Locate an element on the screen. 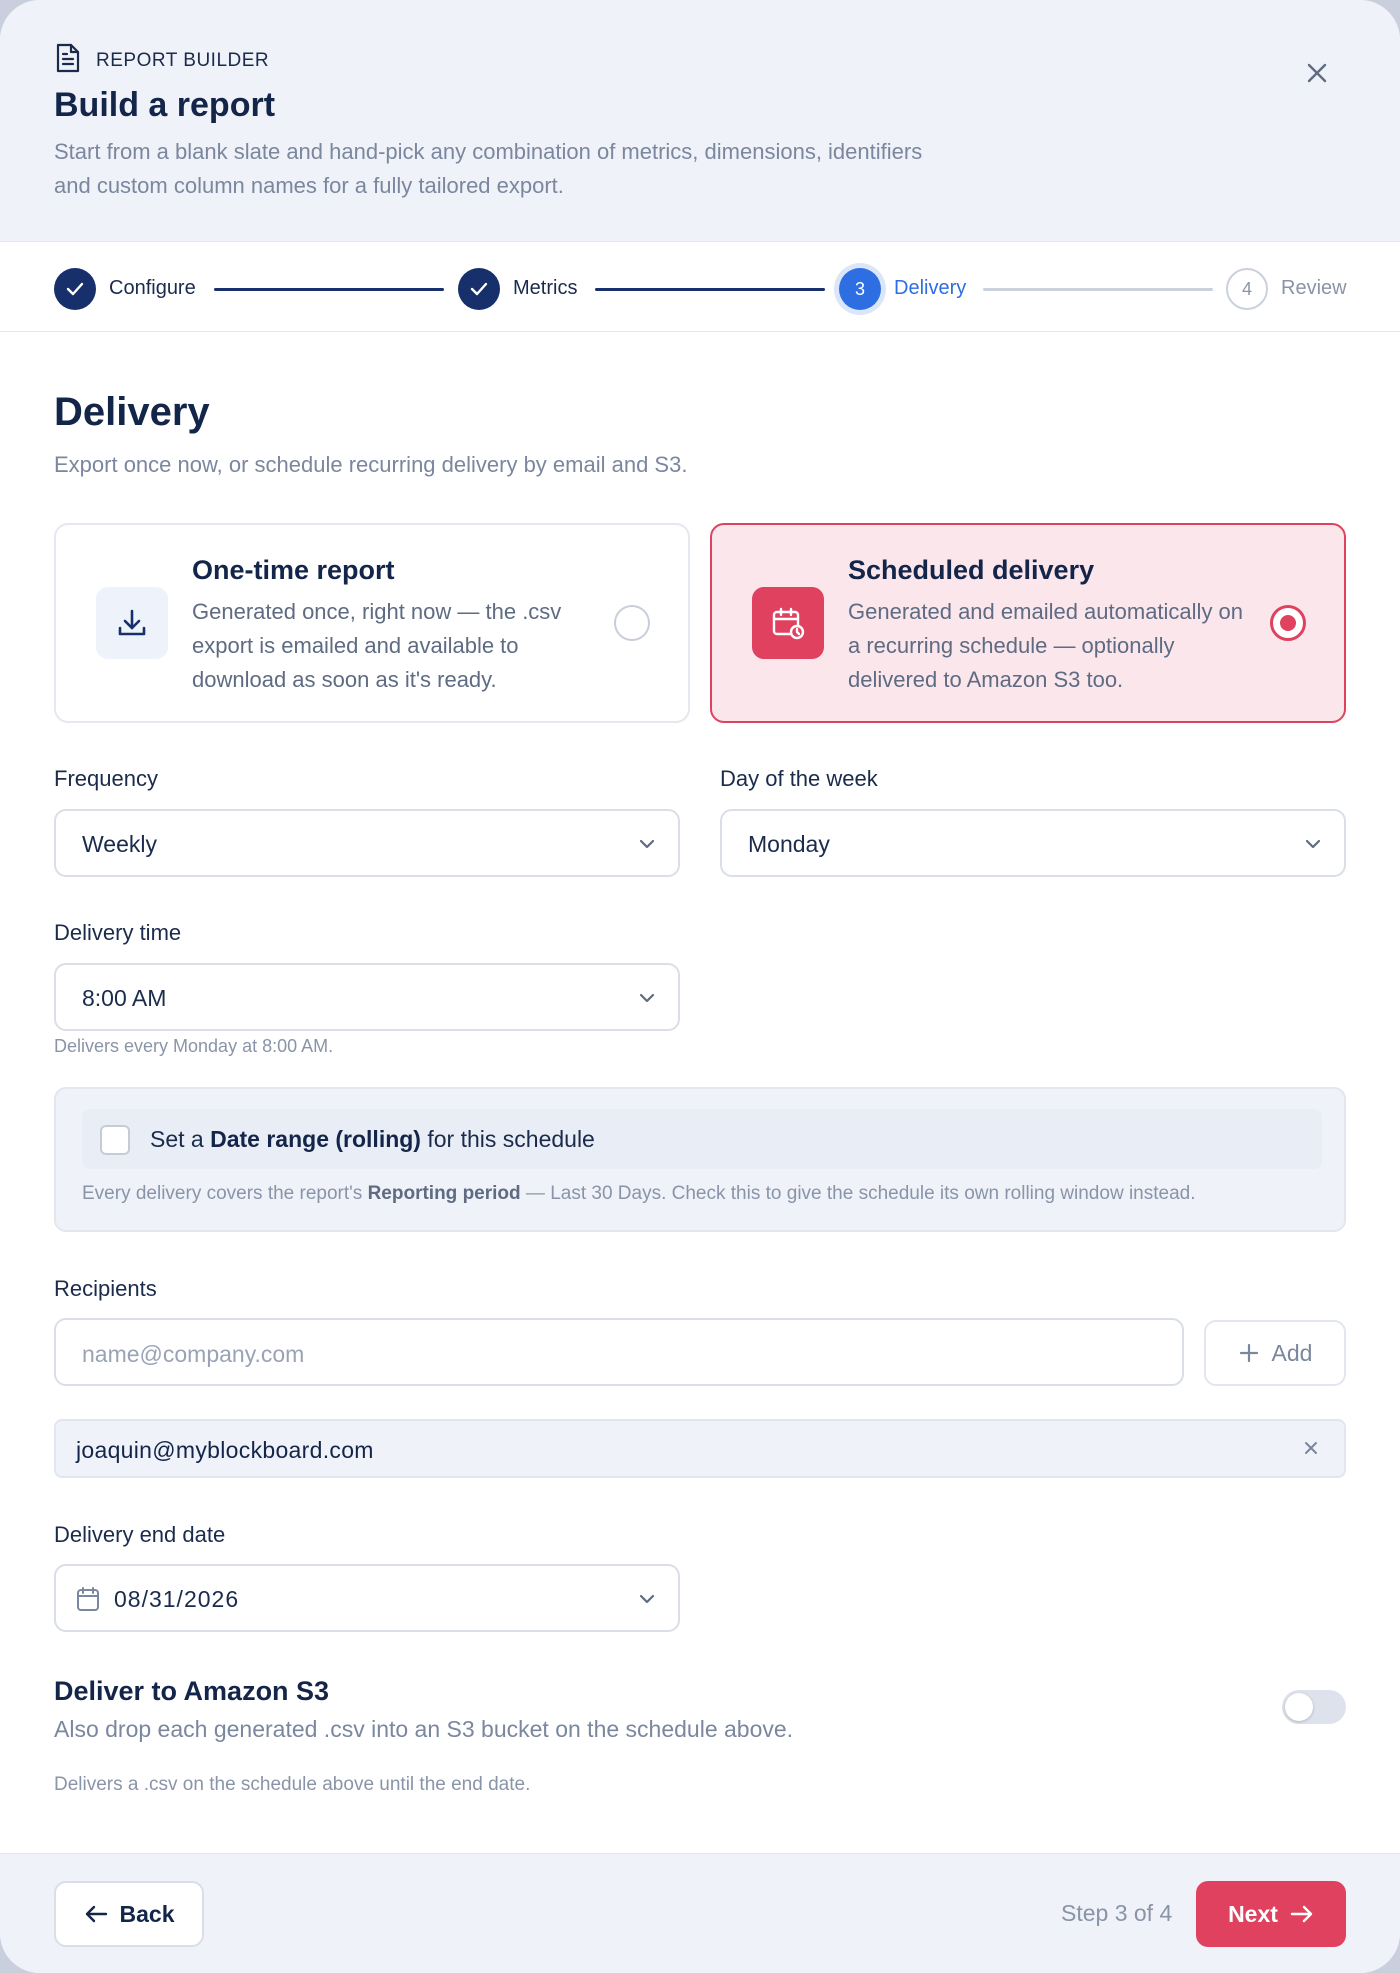  add-recipient-button: Add is located at coordinates (1275, 1353).